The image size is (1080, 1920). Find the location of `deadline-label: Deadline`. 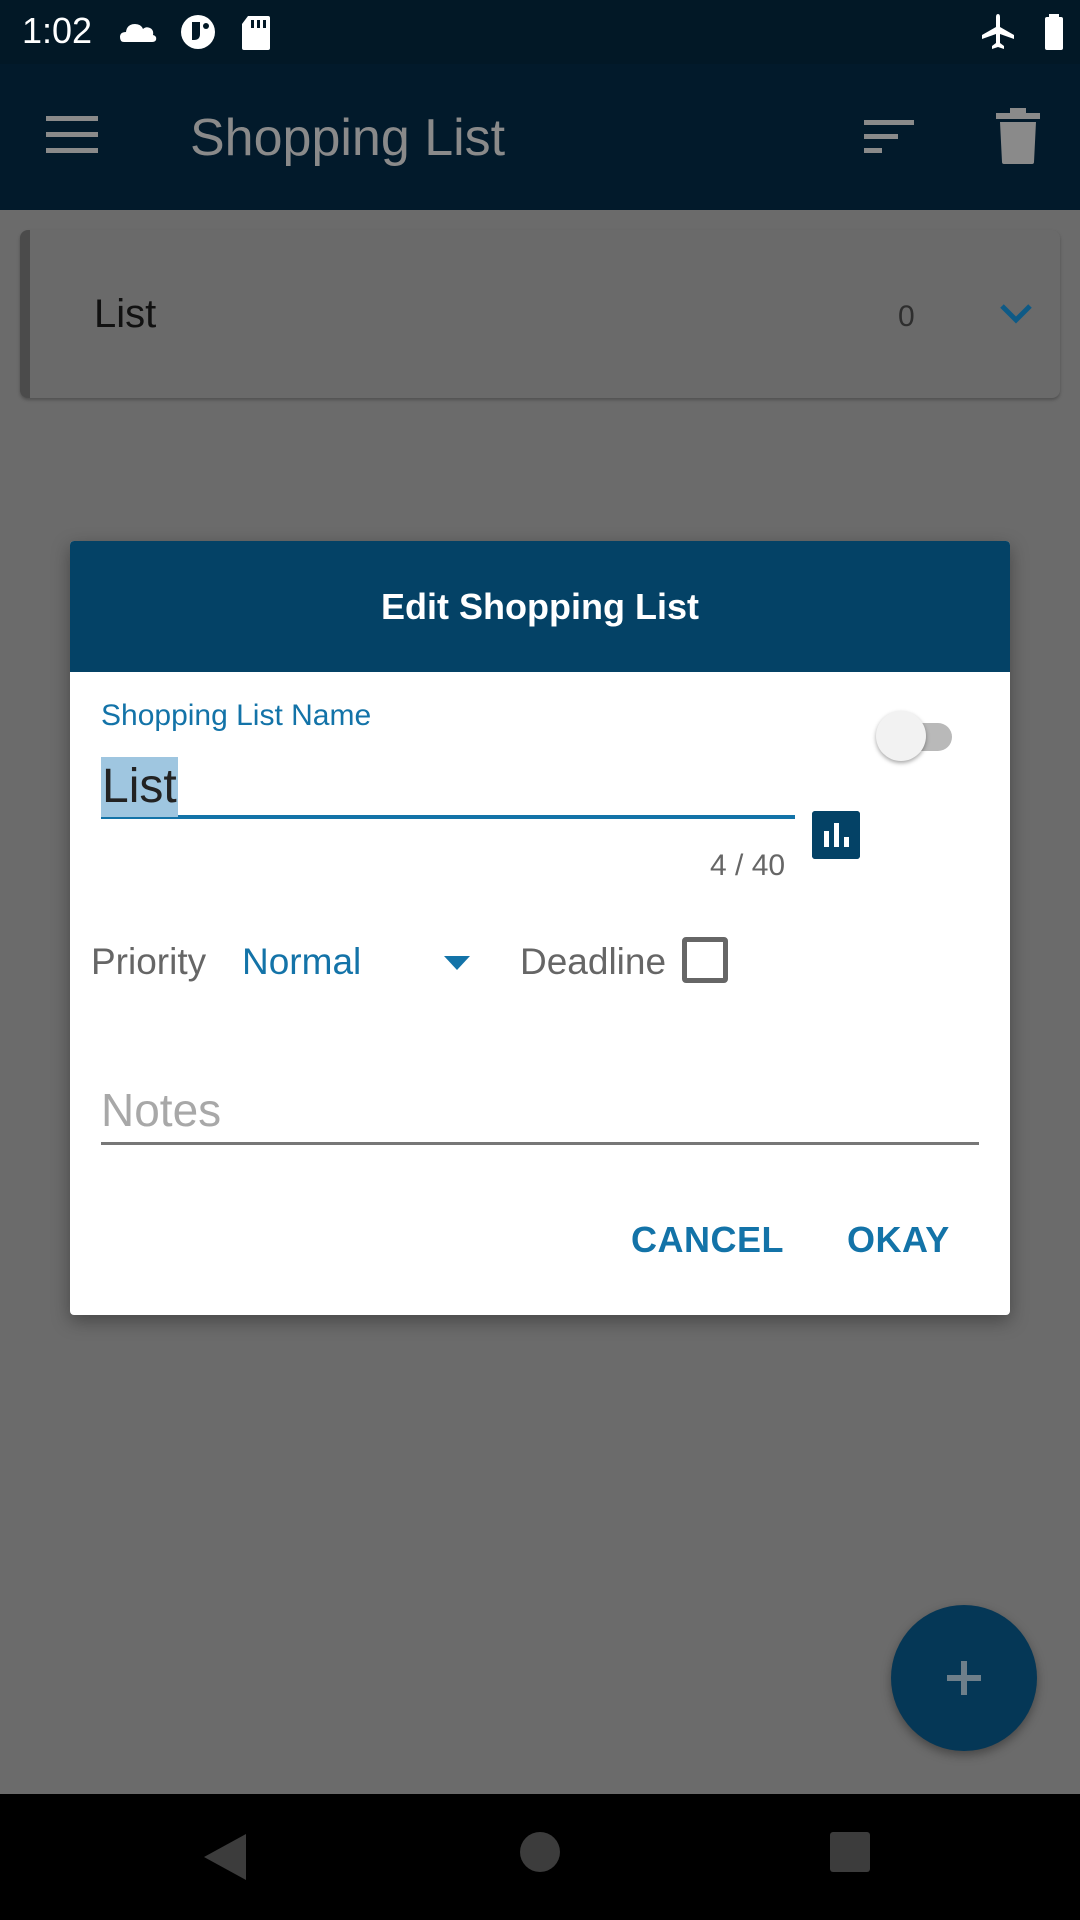

deadline-label: Deadline is located at coordinates (593, 961).